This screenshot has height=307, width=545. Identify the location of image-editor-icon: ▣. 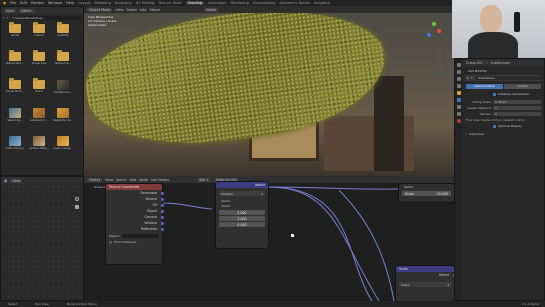
(5, 181).